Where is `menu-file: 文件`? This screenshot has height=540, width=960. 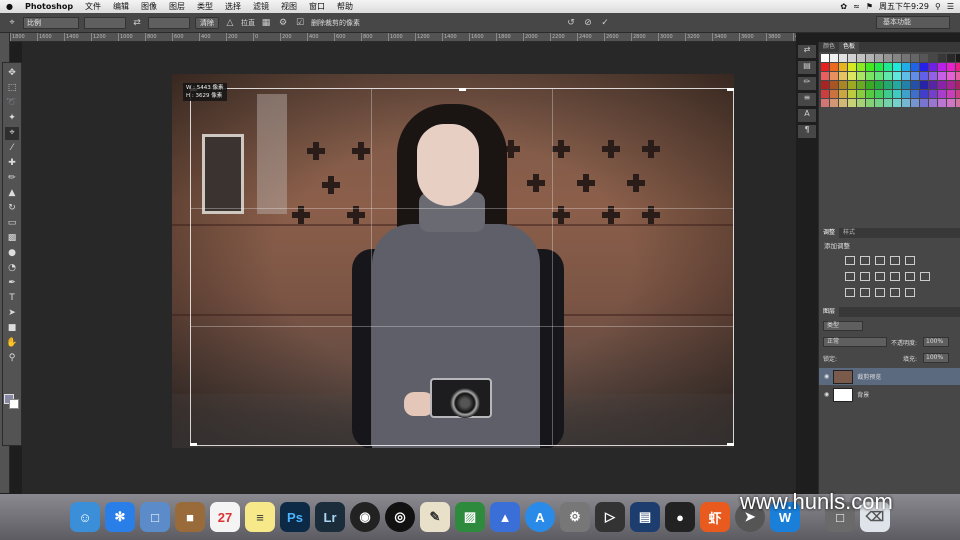 menu-file: 文件 is located at coordinates (93, 6).